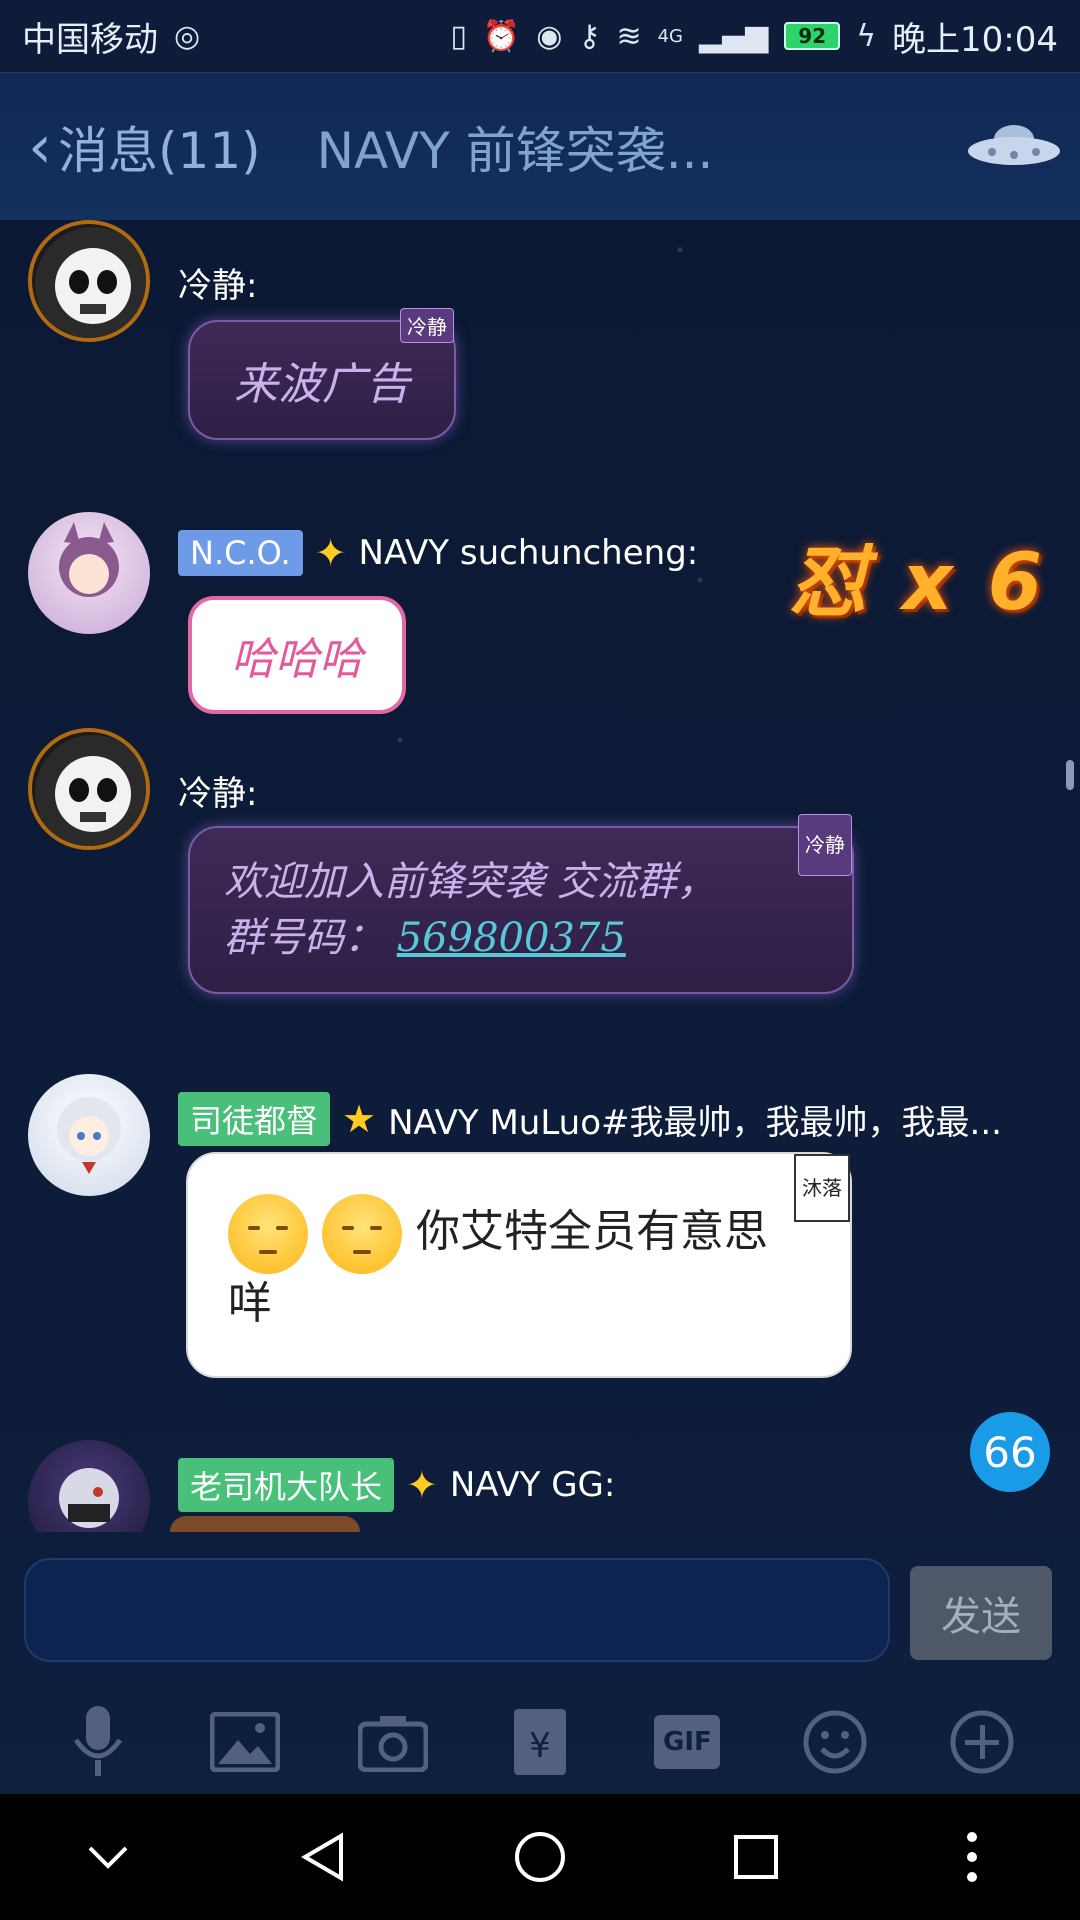 This screenshot has height=1920, width=1080. What do you see at coordinates (982, 1742) in the screenshot?
I see `add-more-icon` at bounding box center [982, 1742].